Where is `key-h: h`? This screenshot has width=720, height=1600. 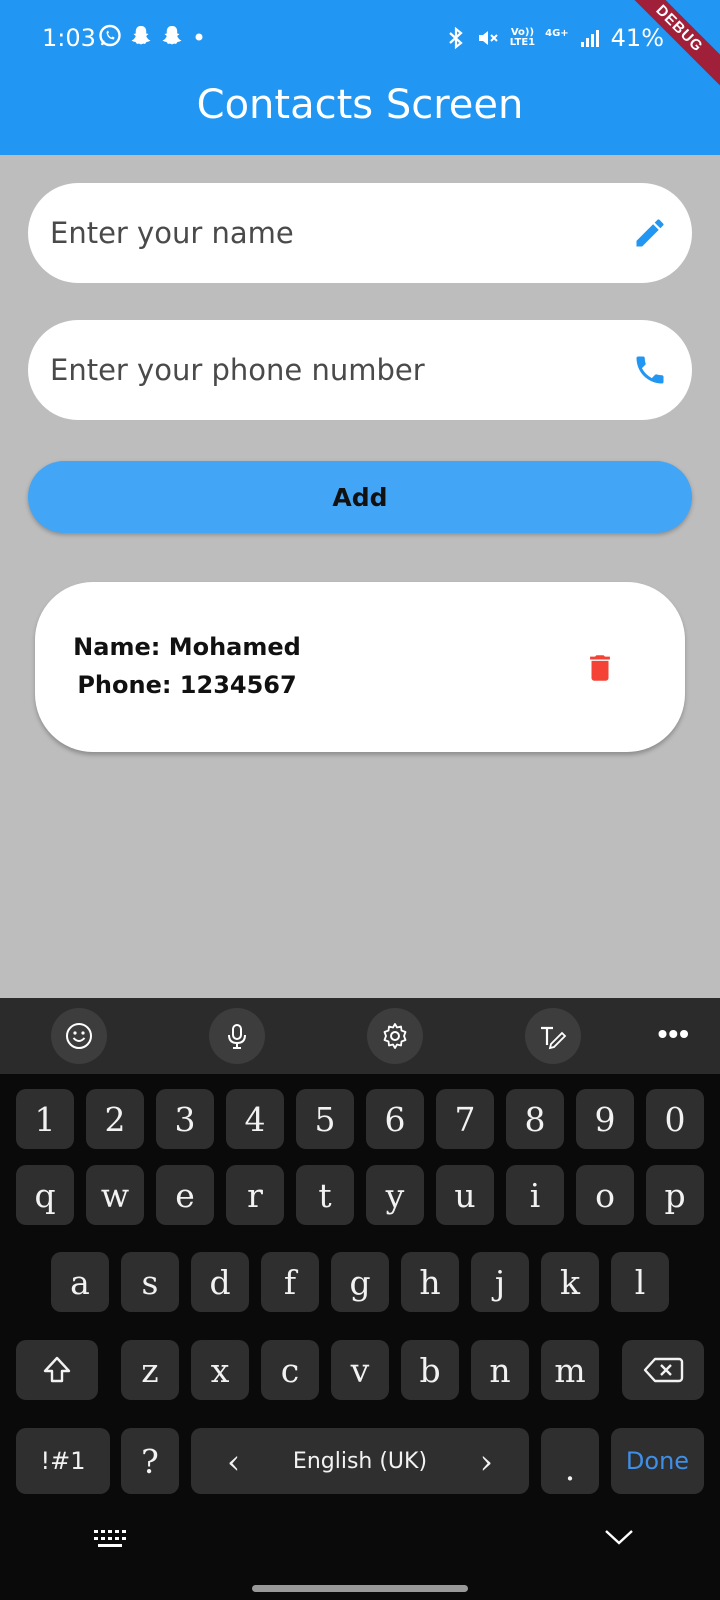
key-h: h is located at coordinates (430, 1282).